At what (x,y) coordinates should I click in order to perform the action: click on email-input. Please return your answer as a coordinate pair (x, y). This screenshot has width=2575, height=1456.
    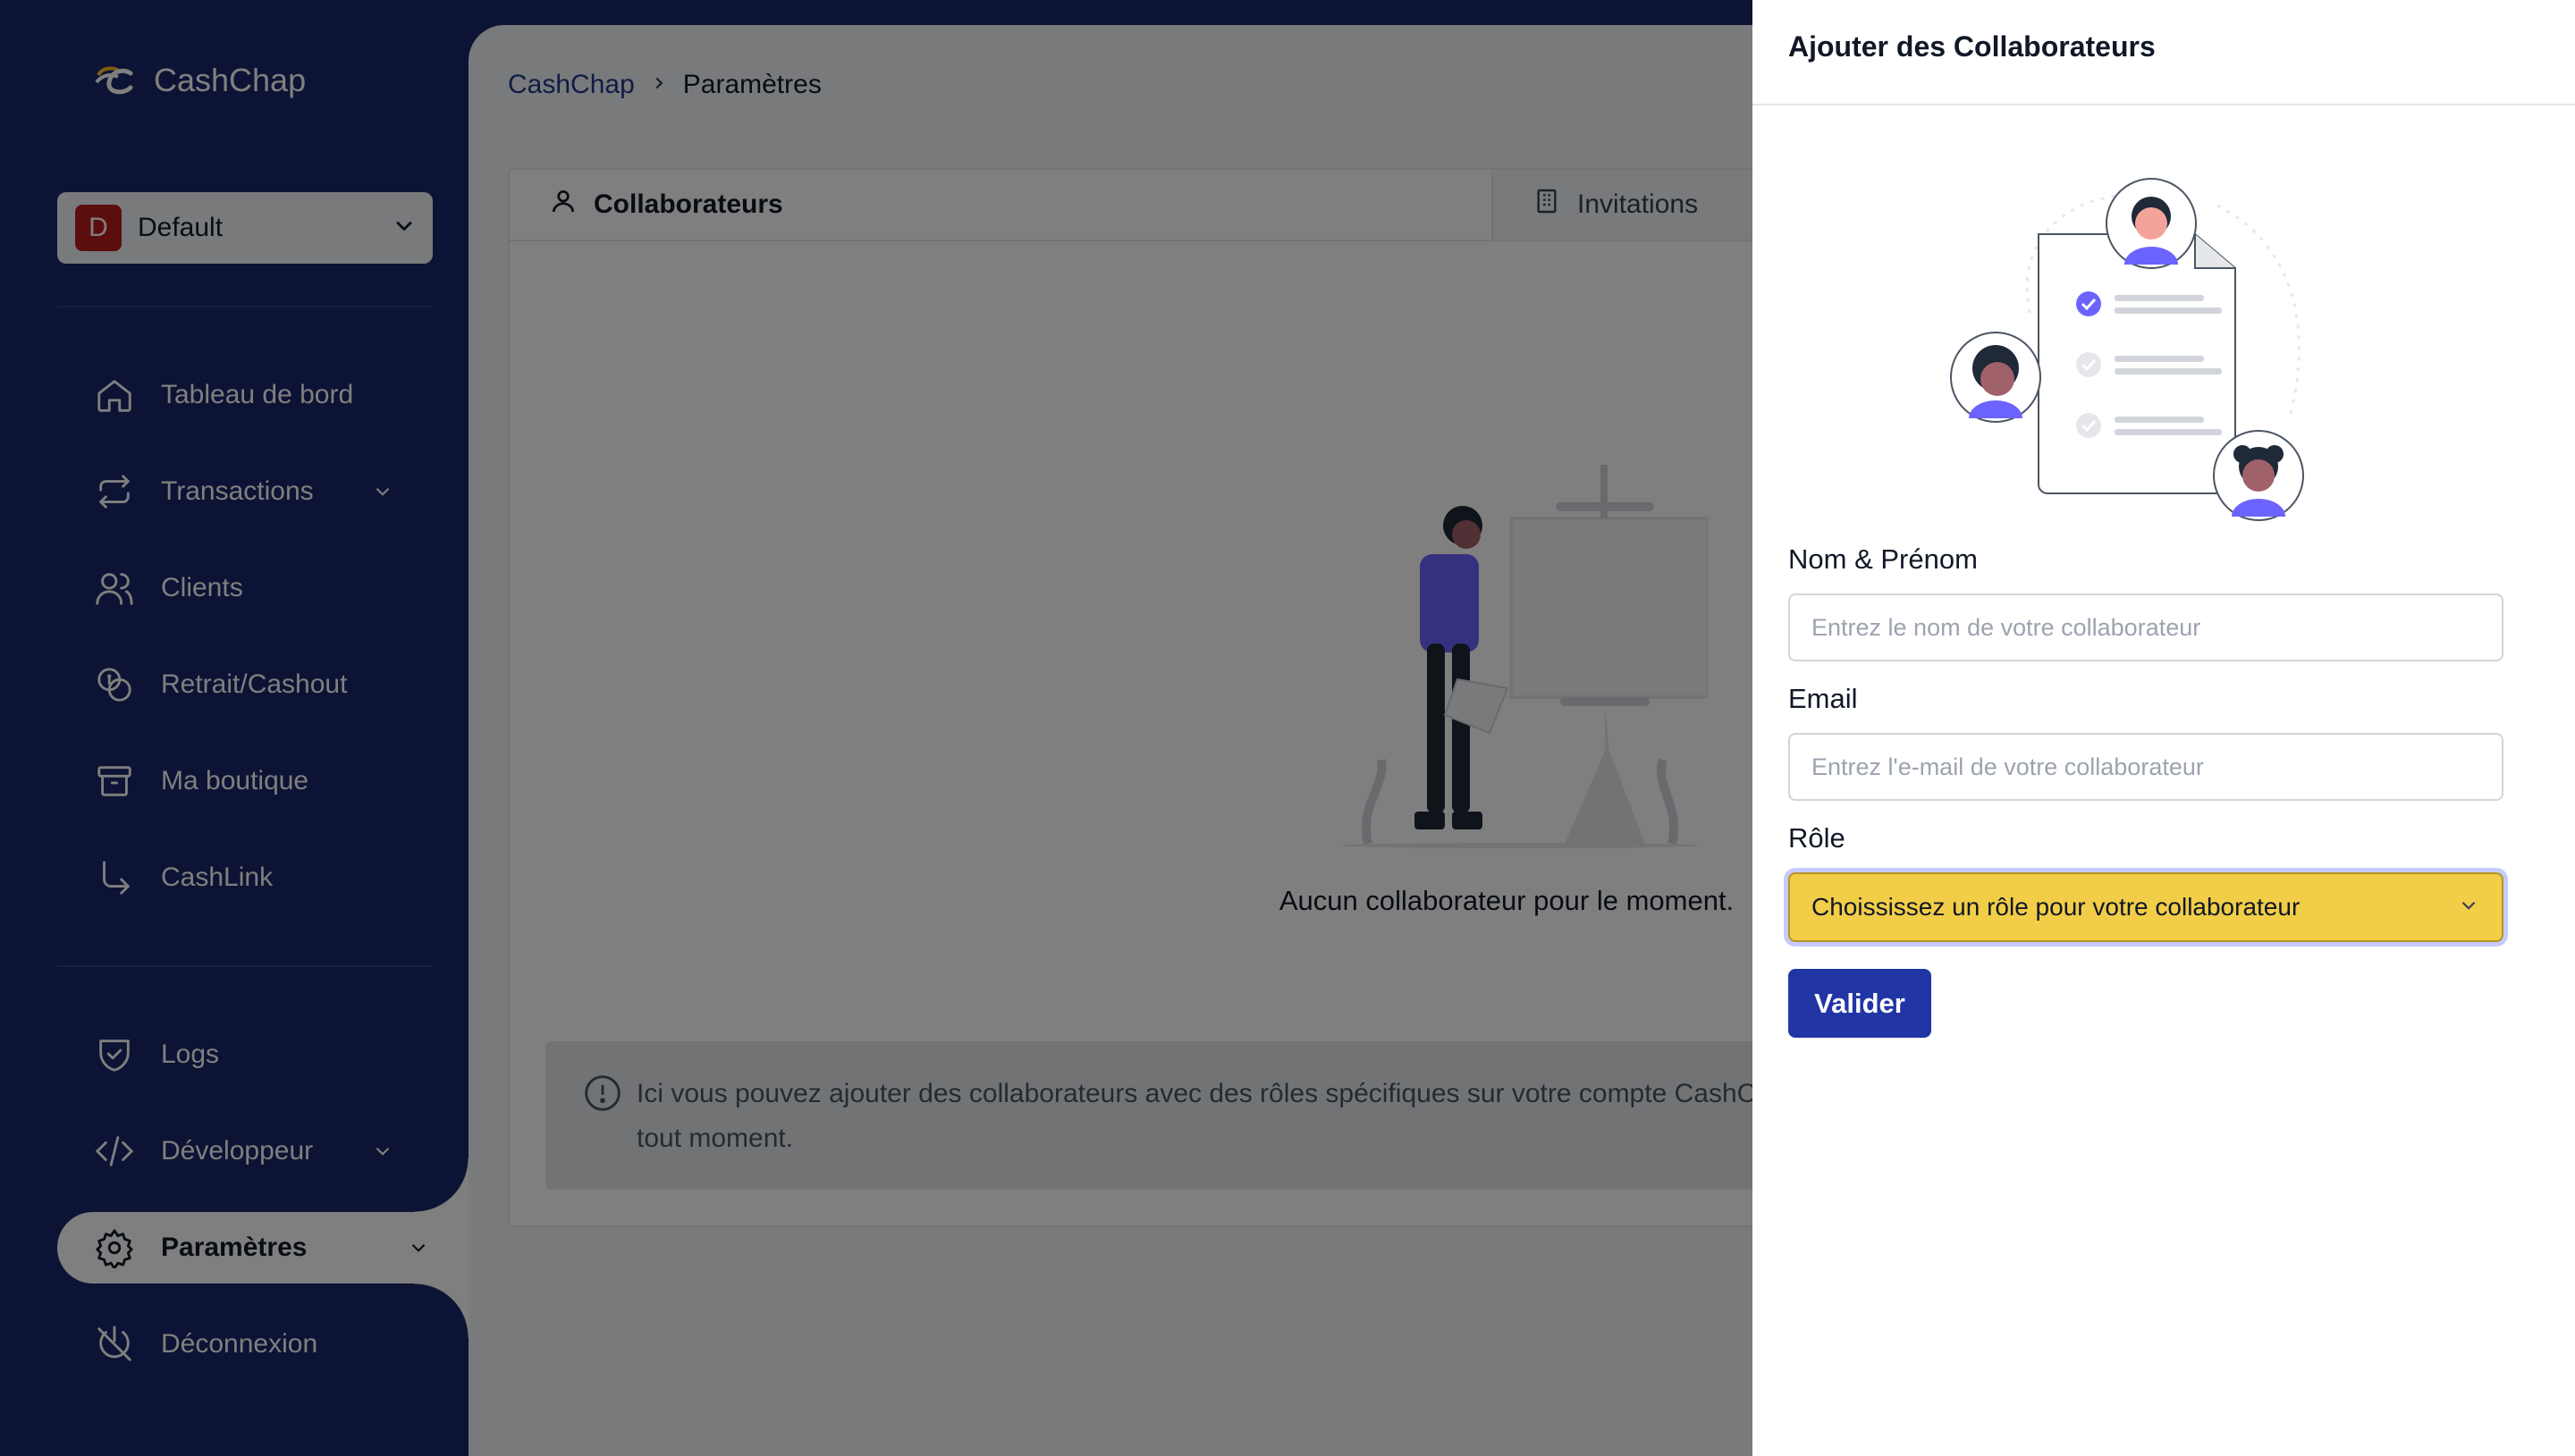
    Looking at the image, I should click on (2145, 767).